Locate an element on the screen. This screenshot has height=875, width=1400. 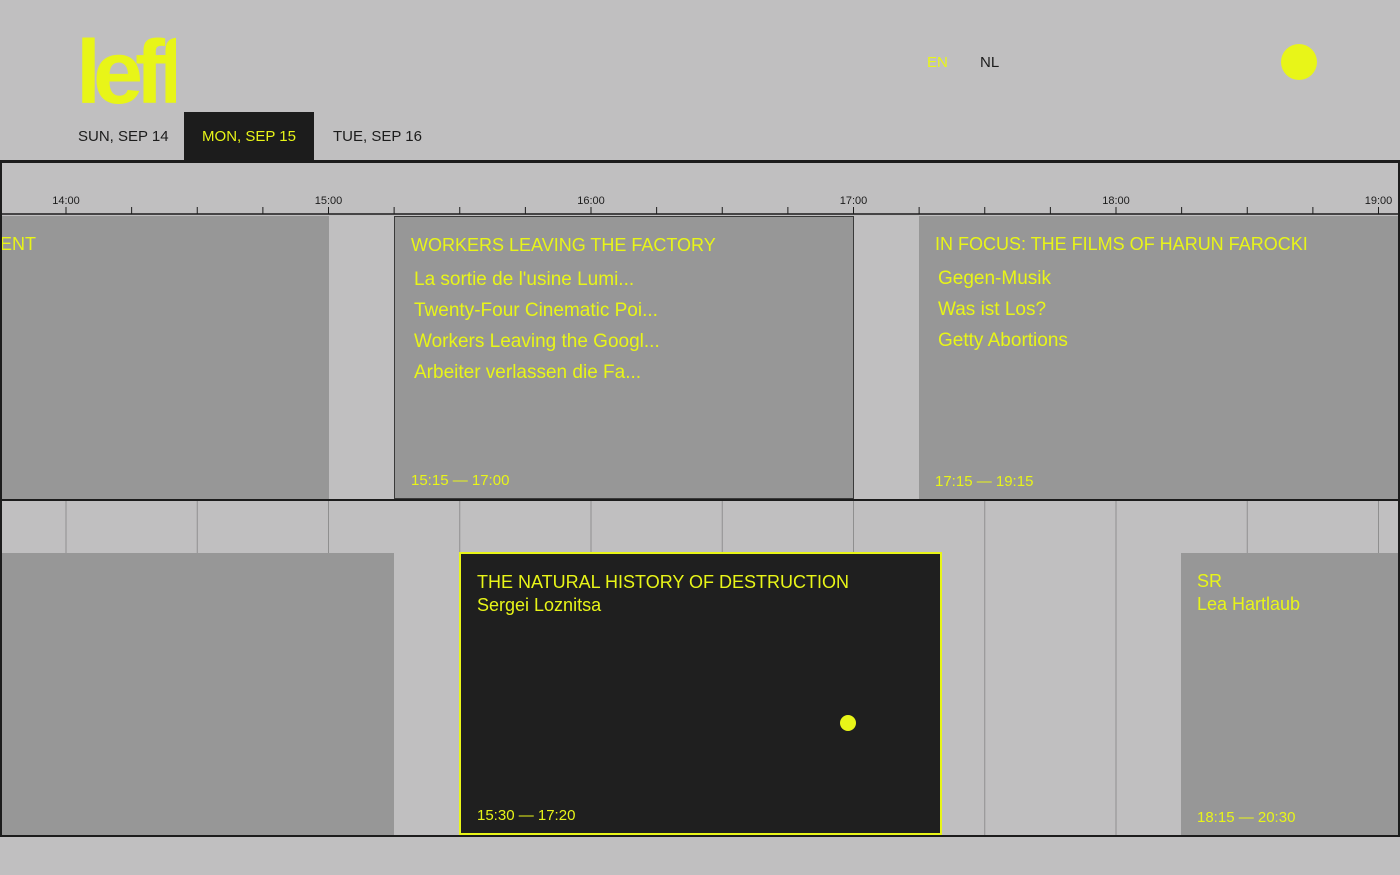
film-item: Getty Abortions is located at coordinates (1003, 340).